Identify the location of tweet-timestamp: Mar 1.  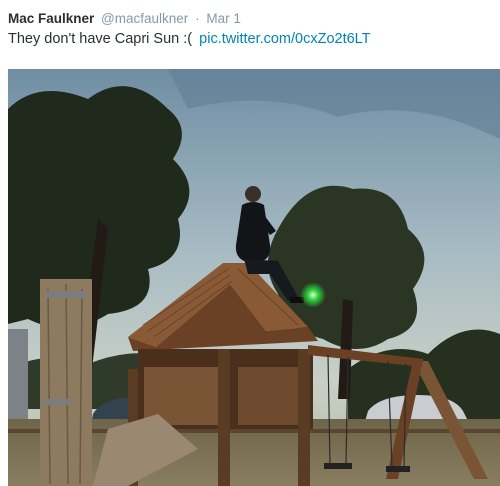
(223, 18).